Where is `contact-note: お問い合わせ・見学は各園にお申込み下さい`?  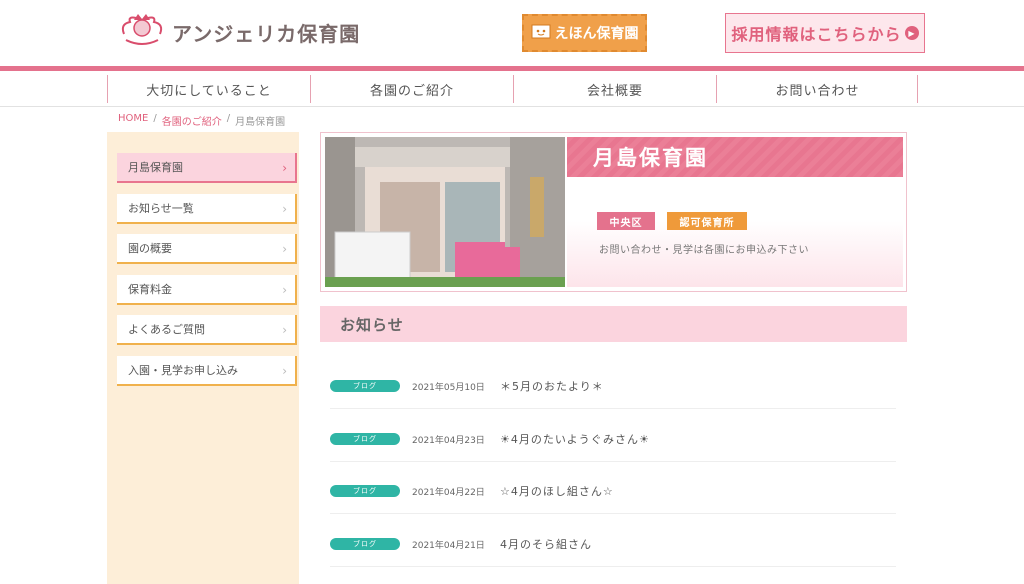
contact-note: お問い合わせ・見学は各園にお申込み下さい is located at coordinates (704, 250).